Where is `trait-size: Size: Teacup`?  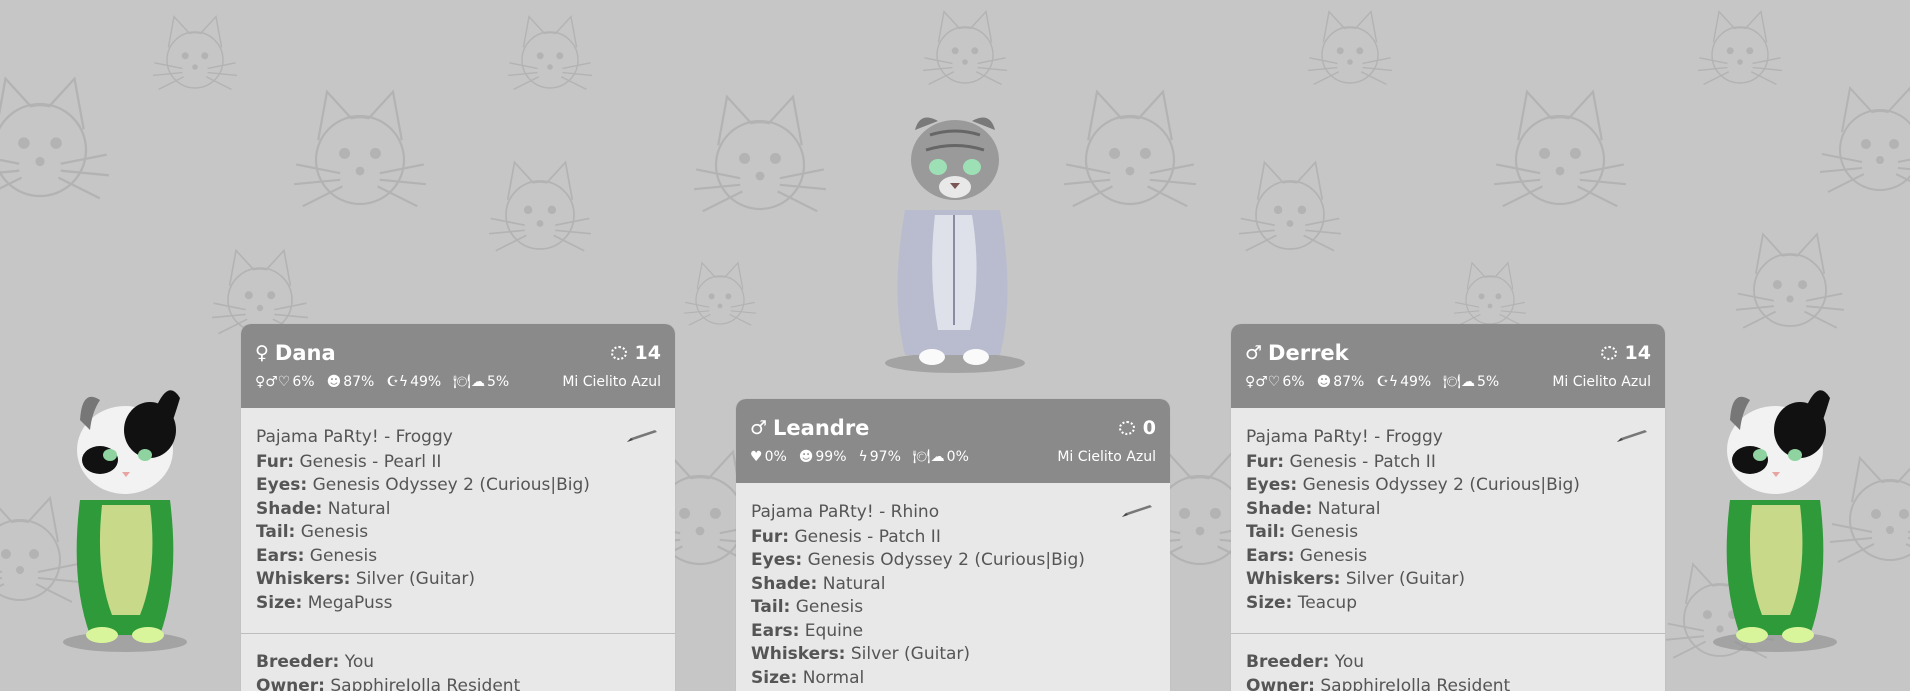
trait-size: Size: Teacup is located at coordinates (1301, 602).